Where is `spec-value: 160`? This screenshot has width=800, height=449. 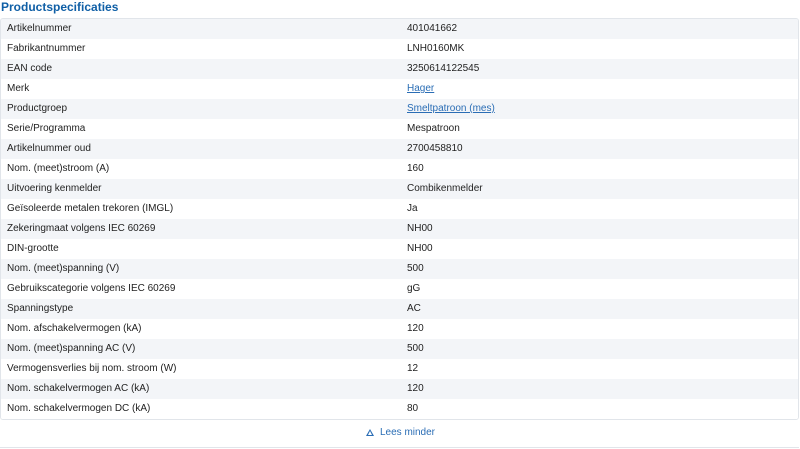
spec-value: 160 is located at coordinates (415, 168).